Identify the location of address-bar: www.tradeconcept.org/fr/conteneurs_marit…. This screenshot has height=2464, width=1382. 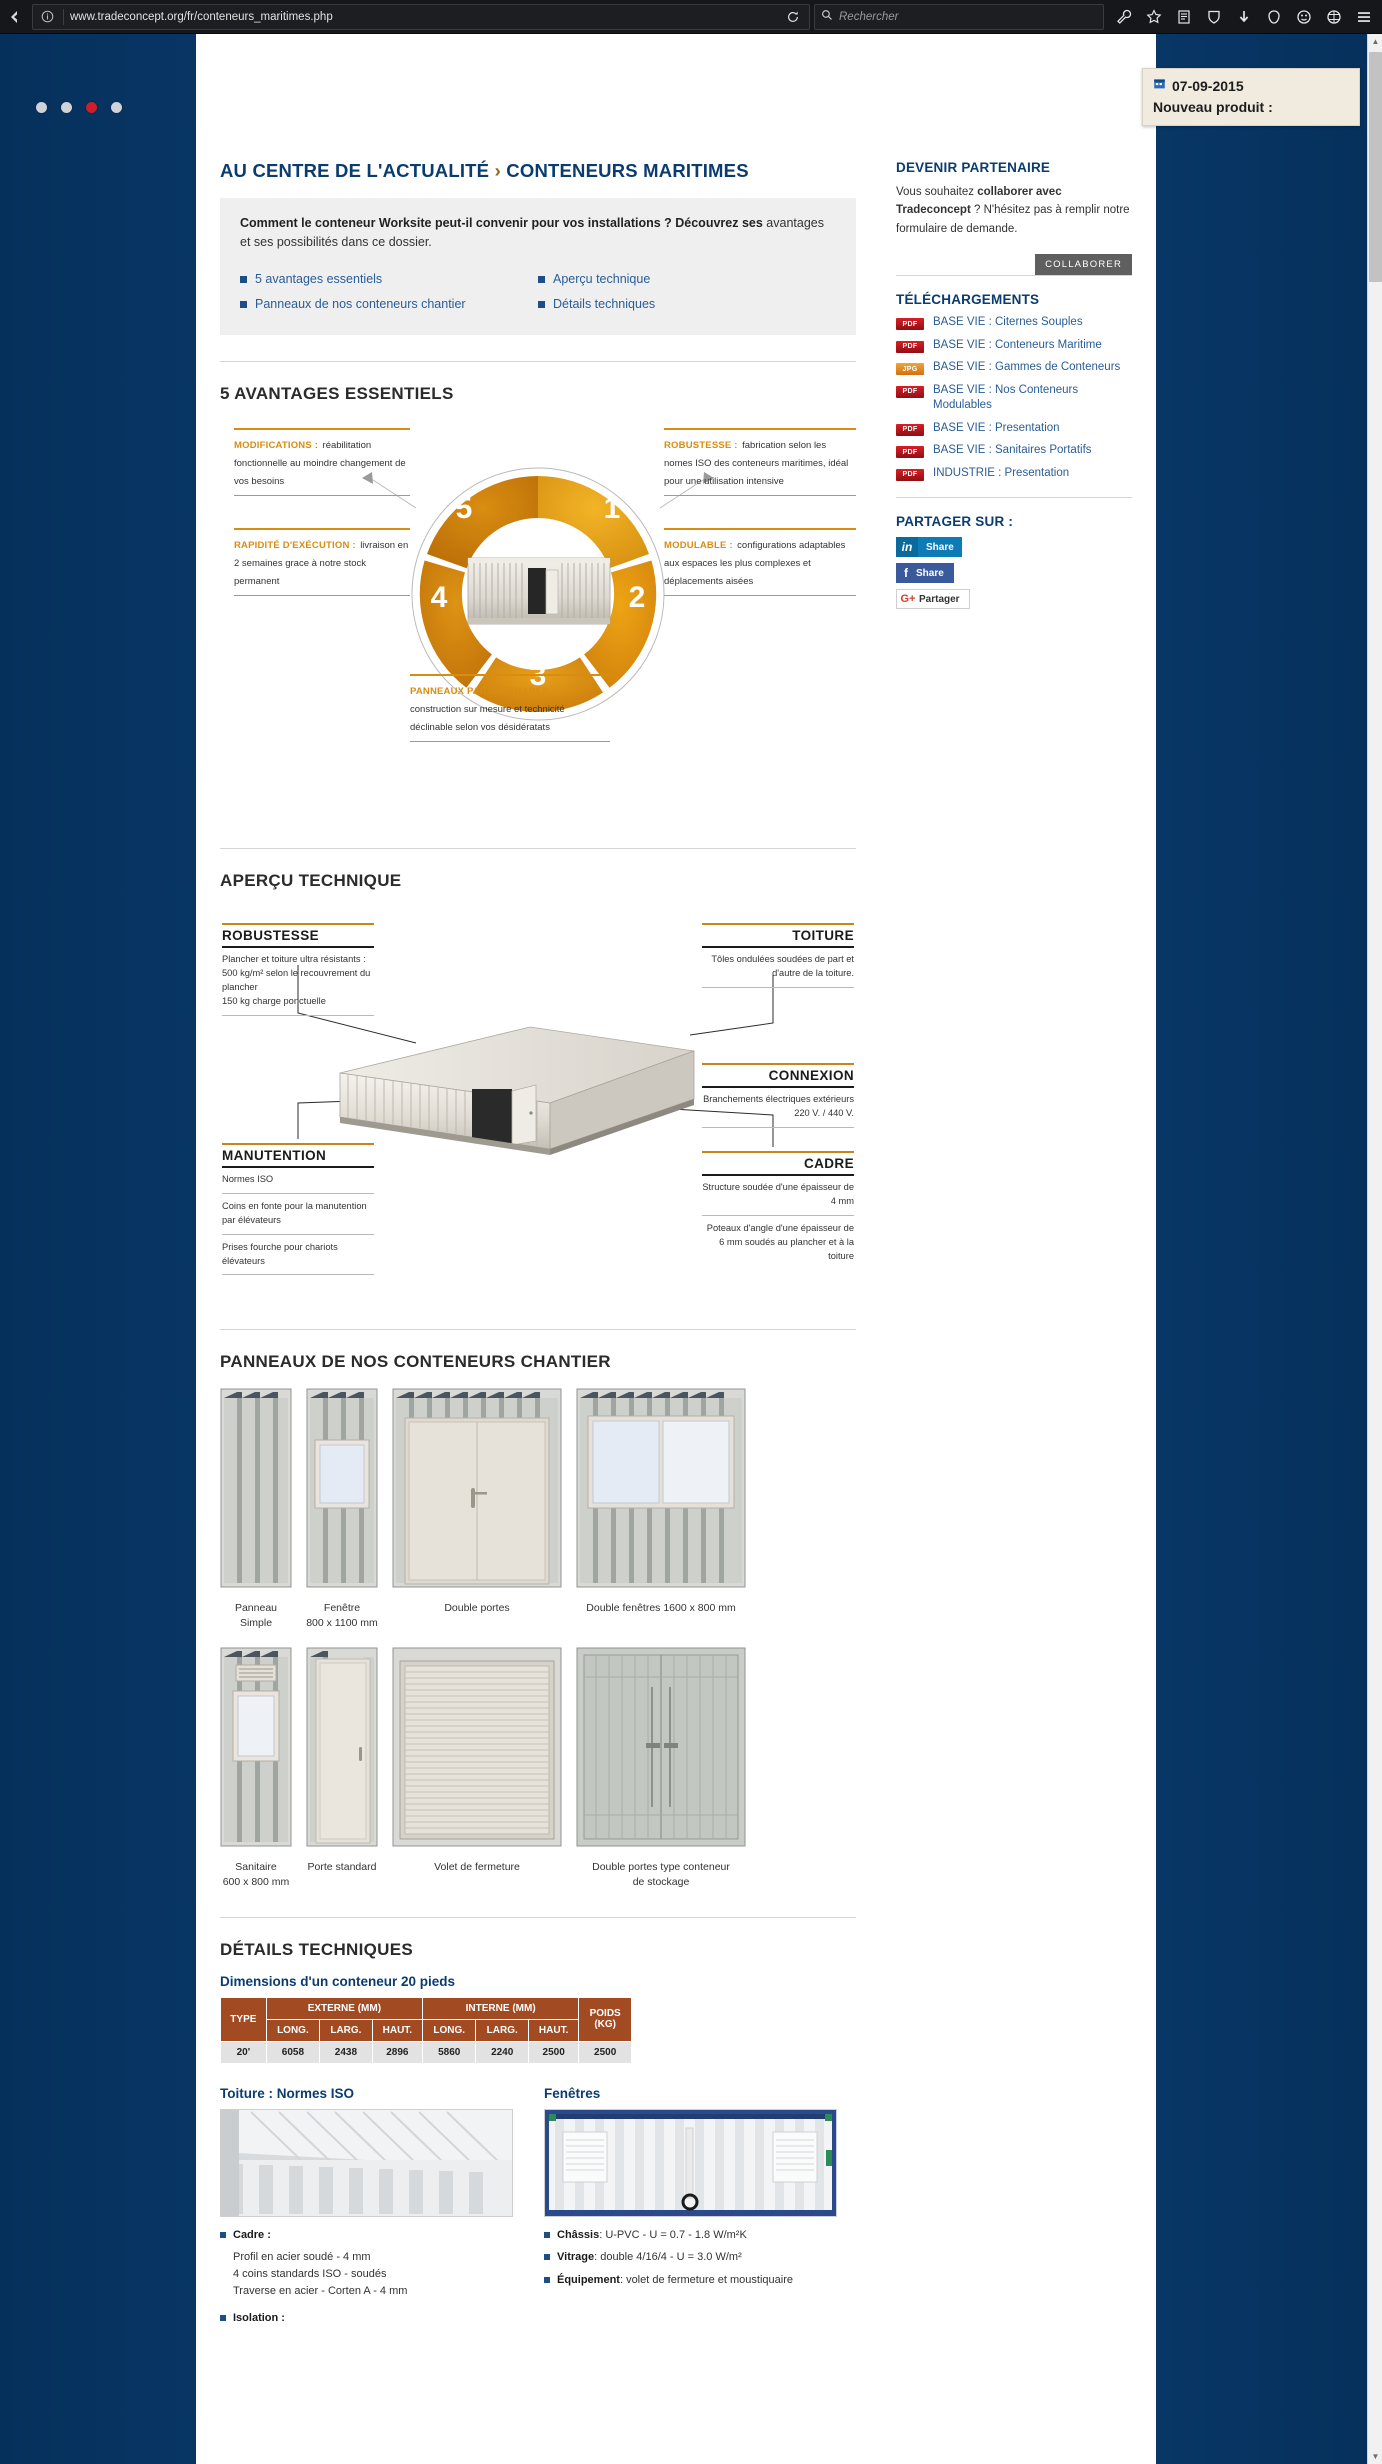
(421, 16).